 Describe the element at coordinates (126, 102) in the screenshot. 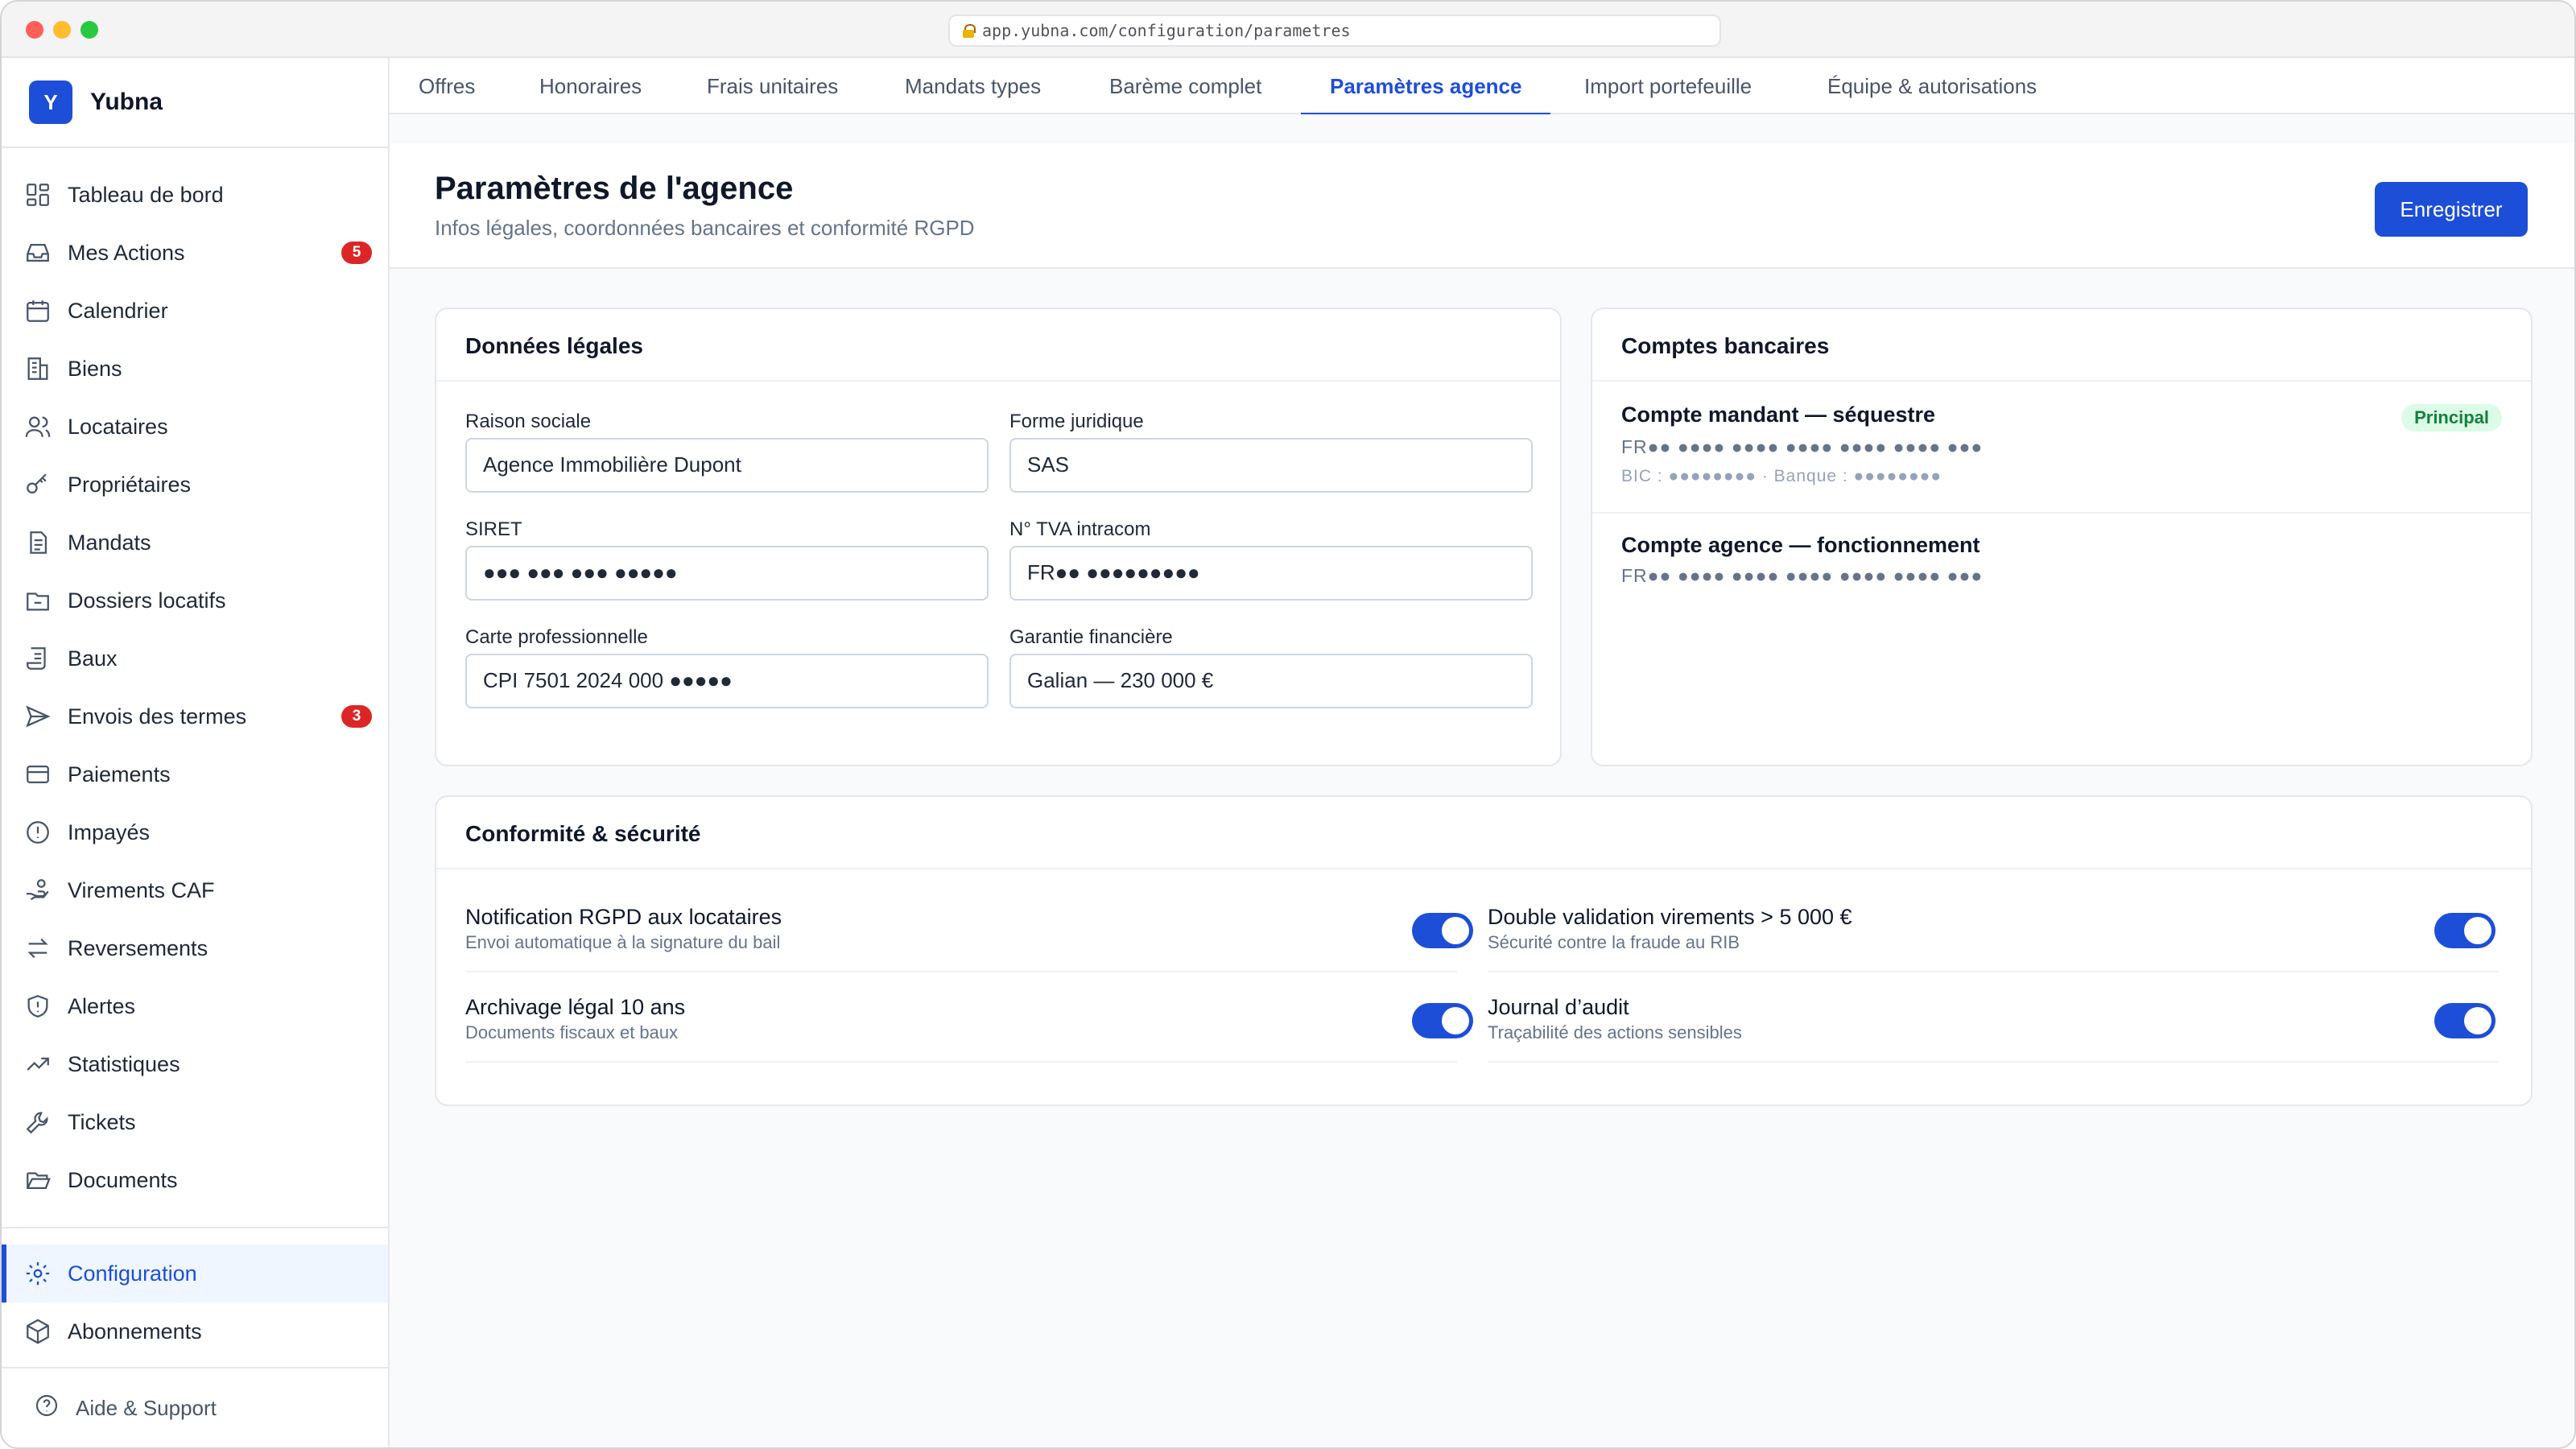

I see `brand-name: Yubna` at that location.